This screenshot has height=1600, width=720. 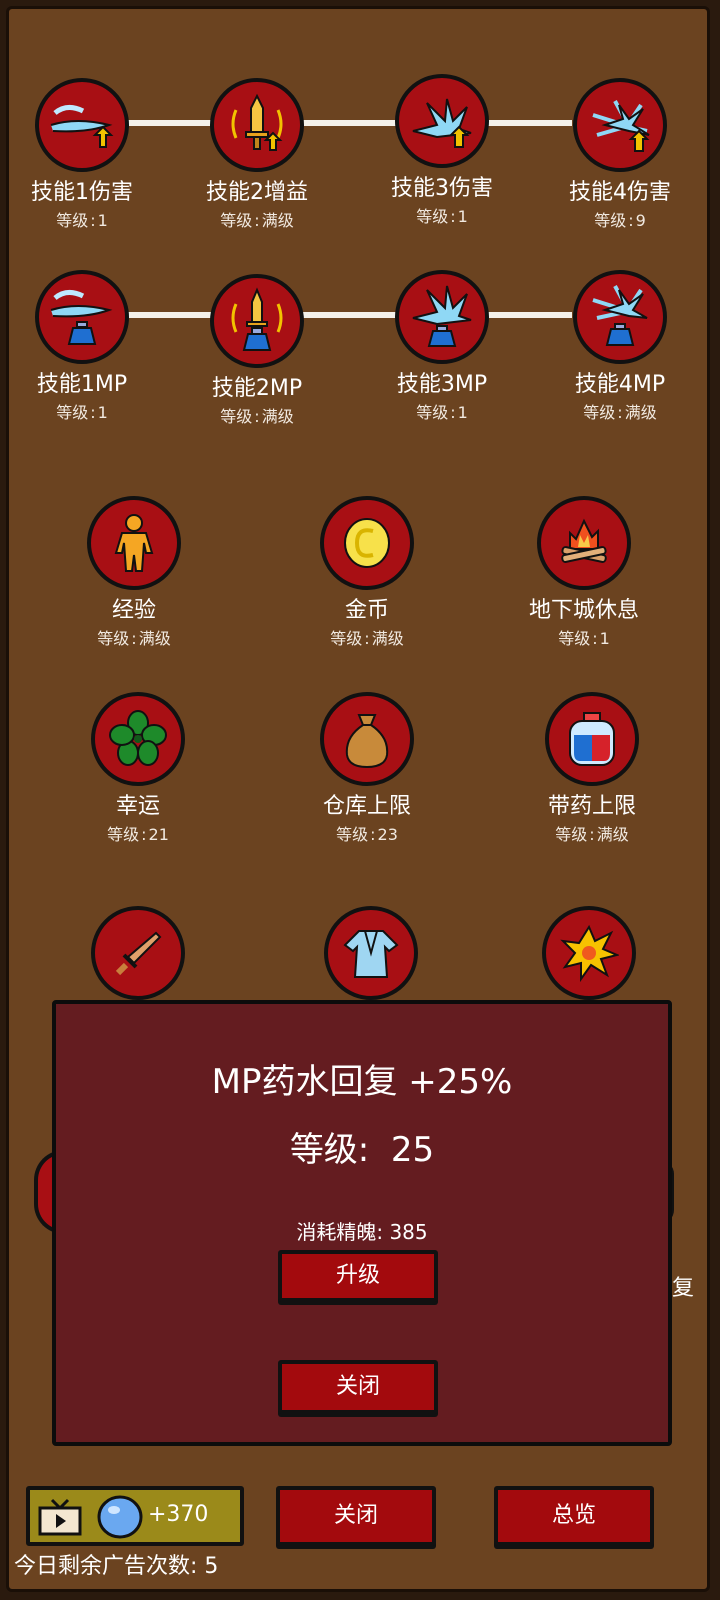 What do you see at coordinates (620, 317) in the screenshot?
I see `burst-mp-icon` at bounding box center [620, 317].